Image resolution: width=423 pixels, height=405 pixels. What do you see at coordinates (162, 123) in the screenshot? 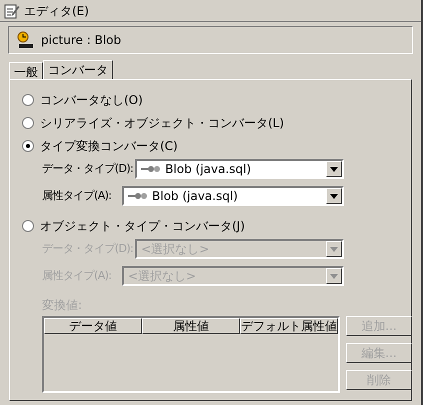
I see `radio-label: シリアライズ・オブジェクト・コンバータ(L)` at bounding box center [162, 123].